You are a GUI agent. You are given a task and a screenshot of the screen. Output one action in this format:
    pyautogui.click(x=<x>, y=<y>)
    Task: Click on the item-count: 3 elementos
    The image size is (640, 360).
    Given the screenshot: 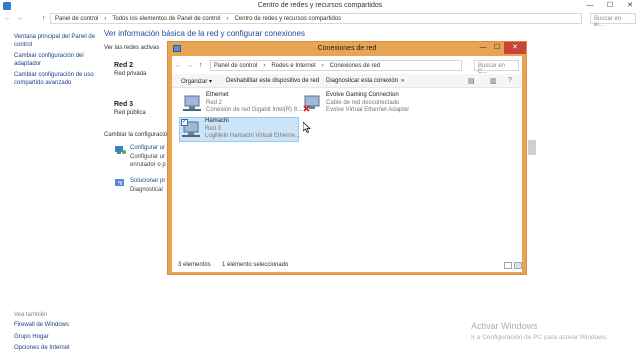 What is the action you would take?
    pyautogui.click(x=194, y=265)
    